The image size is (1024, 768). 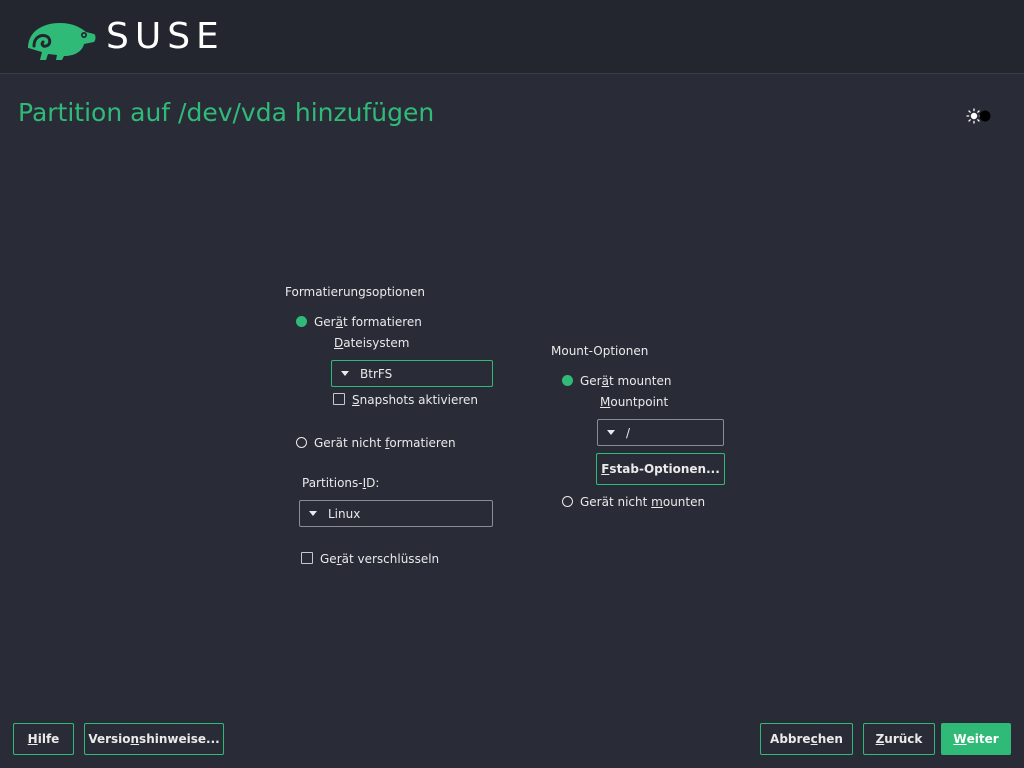 I want to click on partition-id-select: Linux, so click(x=396, y=513).